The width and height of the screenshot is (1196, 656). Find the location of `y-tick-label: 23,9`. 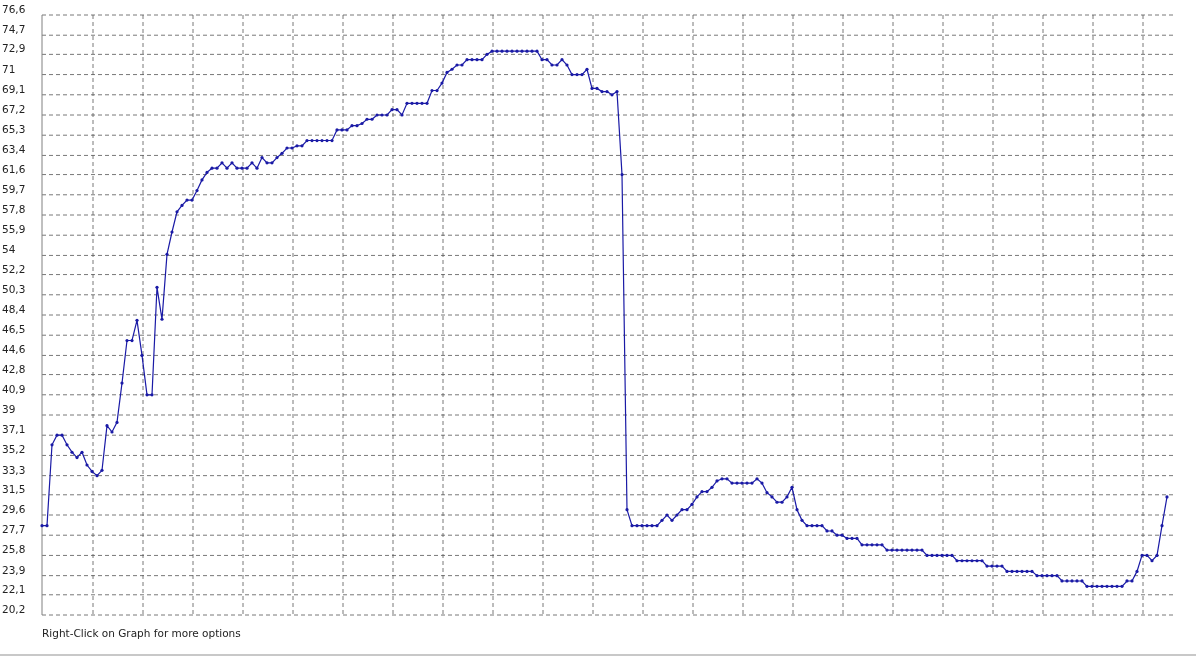

y-tick-label: 23,9 is located at coordinates (14, 569).